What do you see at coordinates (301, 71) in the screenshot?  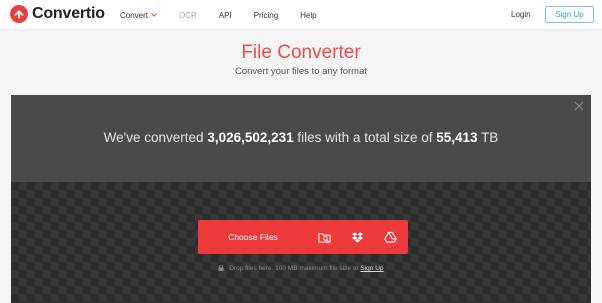 I see `page-subtitle: Convert your files to any format` at bounding box center [301, 71].